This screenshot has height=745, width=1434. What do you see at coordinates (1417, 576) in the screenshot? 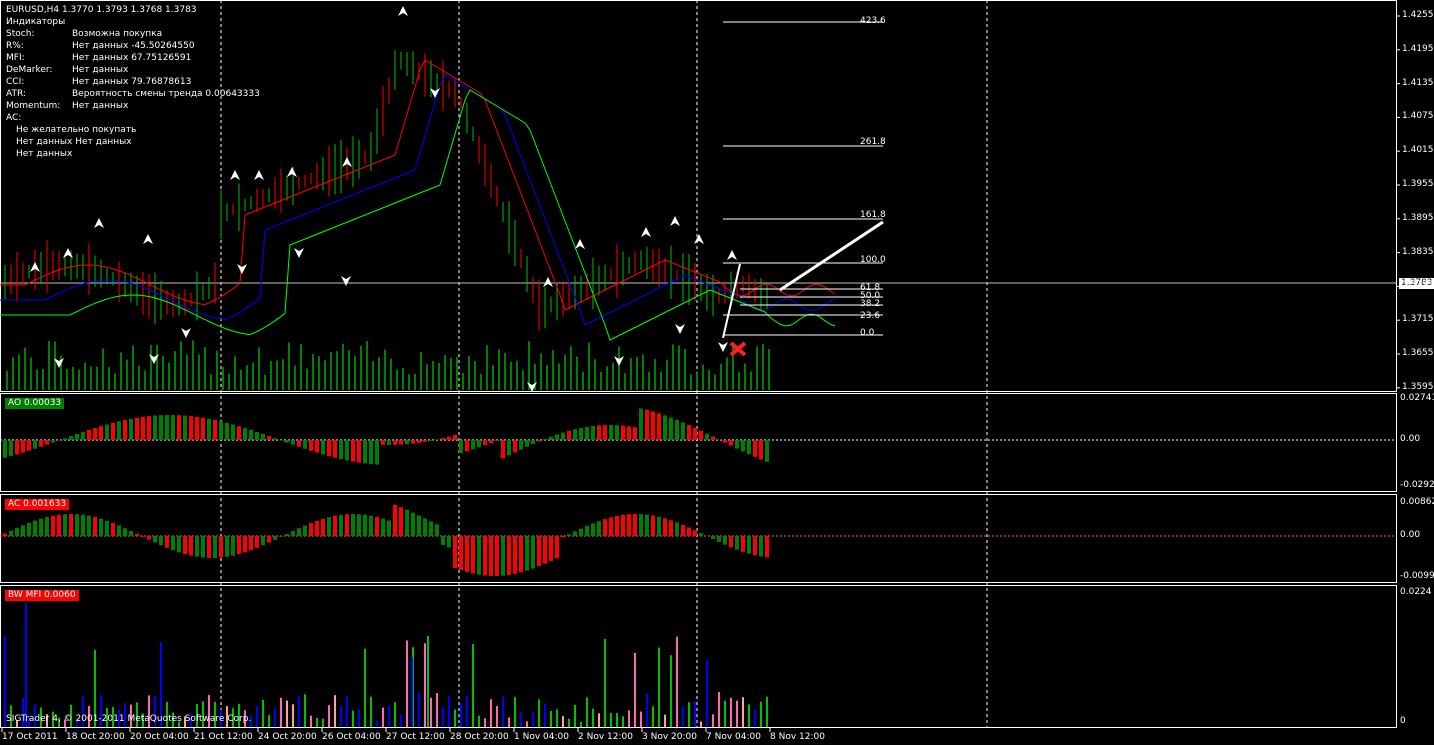
I see `ac-axis-label: -0.00996` at bounding box center [1417, 576].